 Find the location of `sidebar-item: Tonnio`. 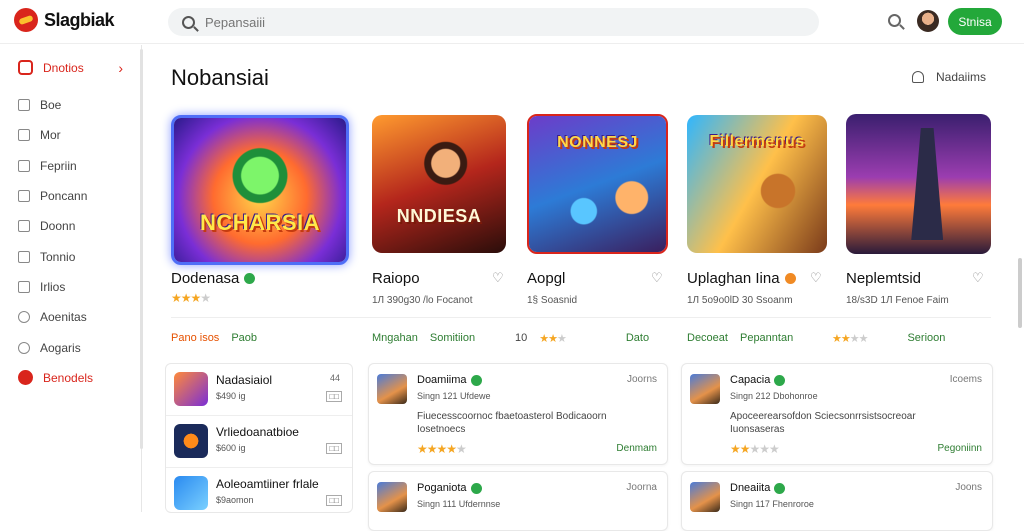

sidebar-item: Tonnio is located at coordinates (70, 256).